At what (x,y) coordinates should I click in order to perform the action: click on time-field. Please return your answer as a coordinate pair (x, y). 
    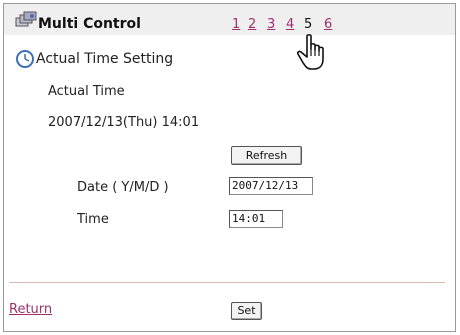
    Looking at the image, I should click on (256, 219).